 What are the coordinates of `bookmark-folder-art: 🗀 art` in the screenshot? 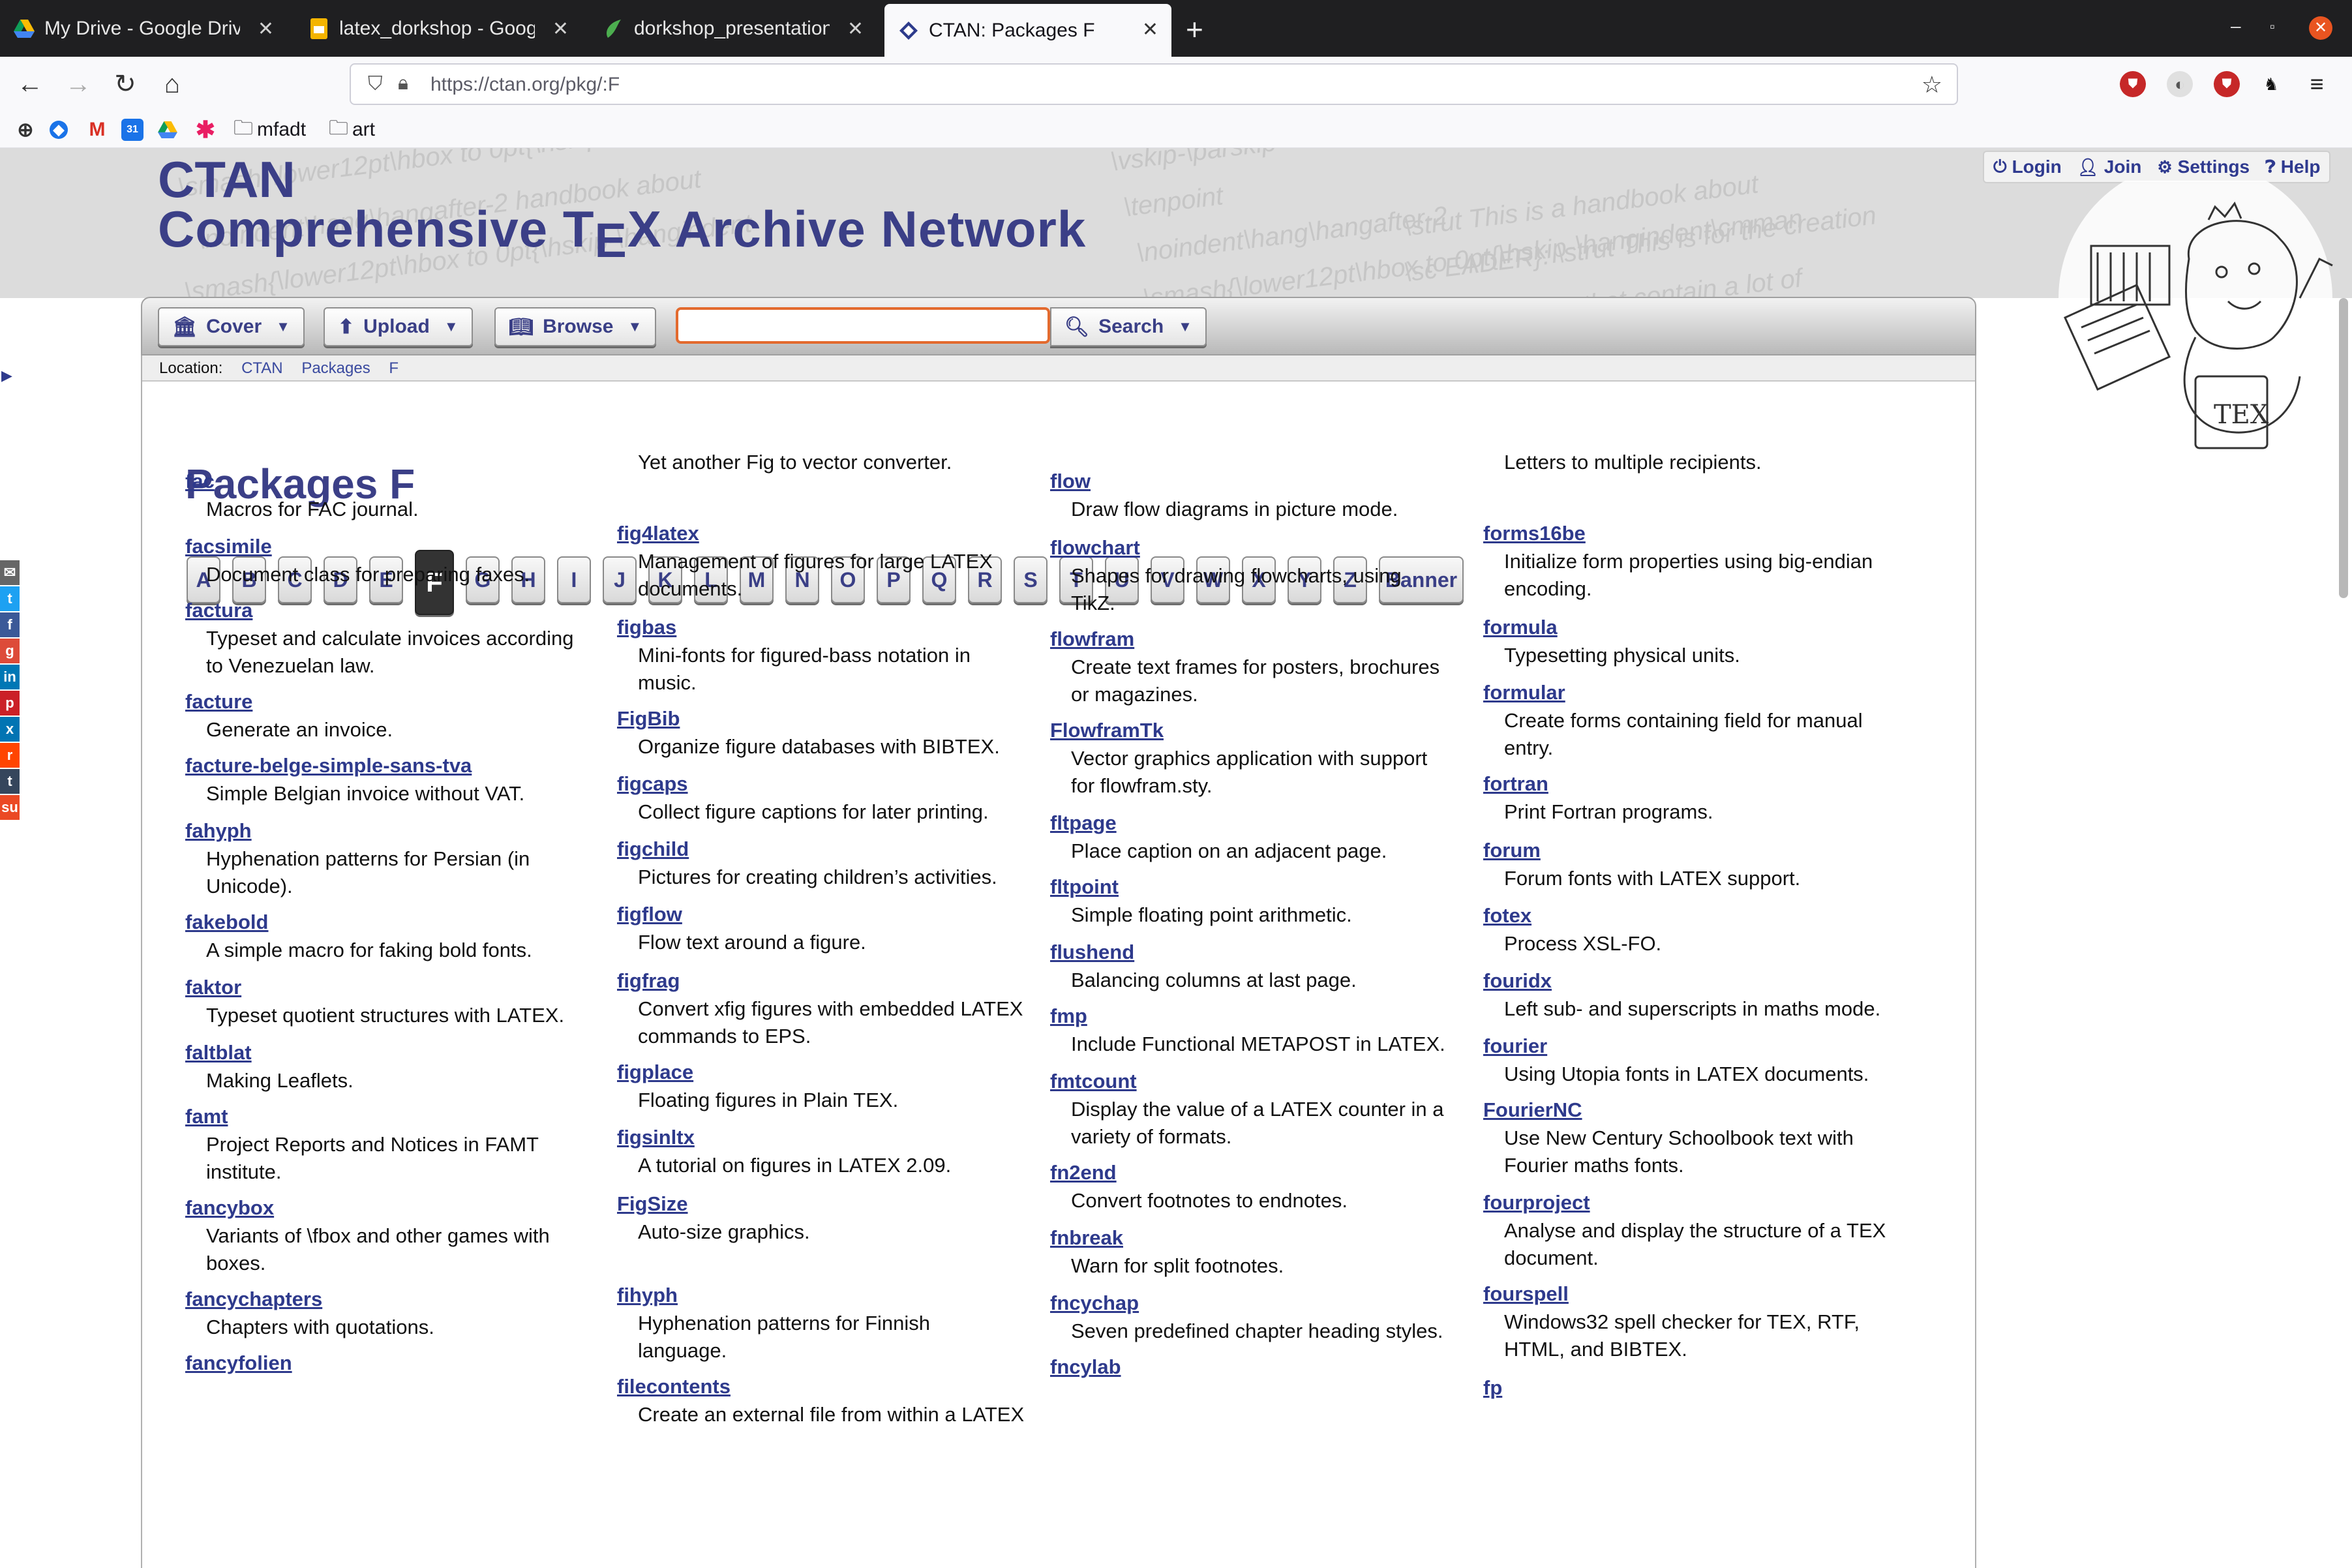 It's located at (352, 130).